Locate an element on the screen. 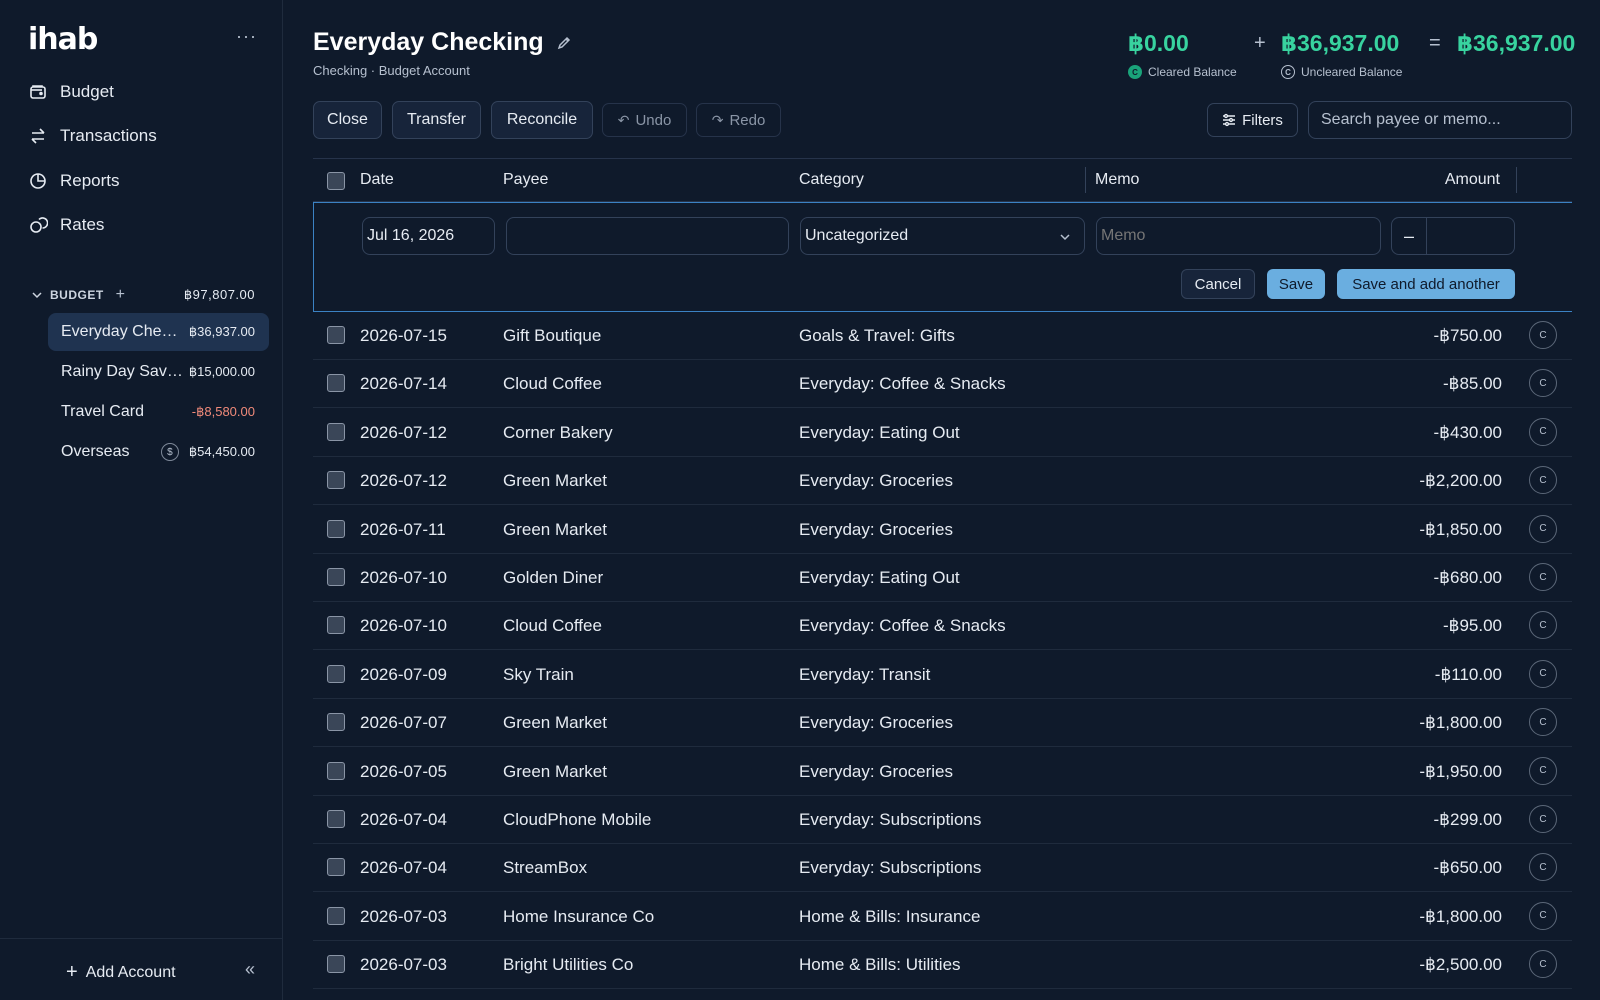 This screenshot has height=1000, width=1600. account-rainy-day-savings: Rainy Day Savings ฿15,000.00 is located at coordinates (158, 372).